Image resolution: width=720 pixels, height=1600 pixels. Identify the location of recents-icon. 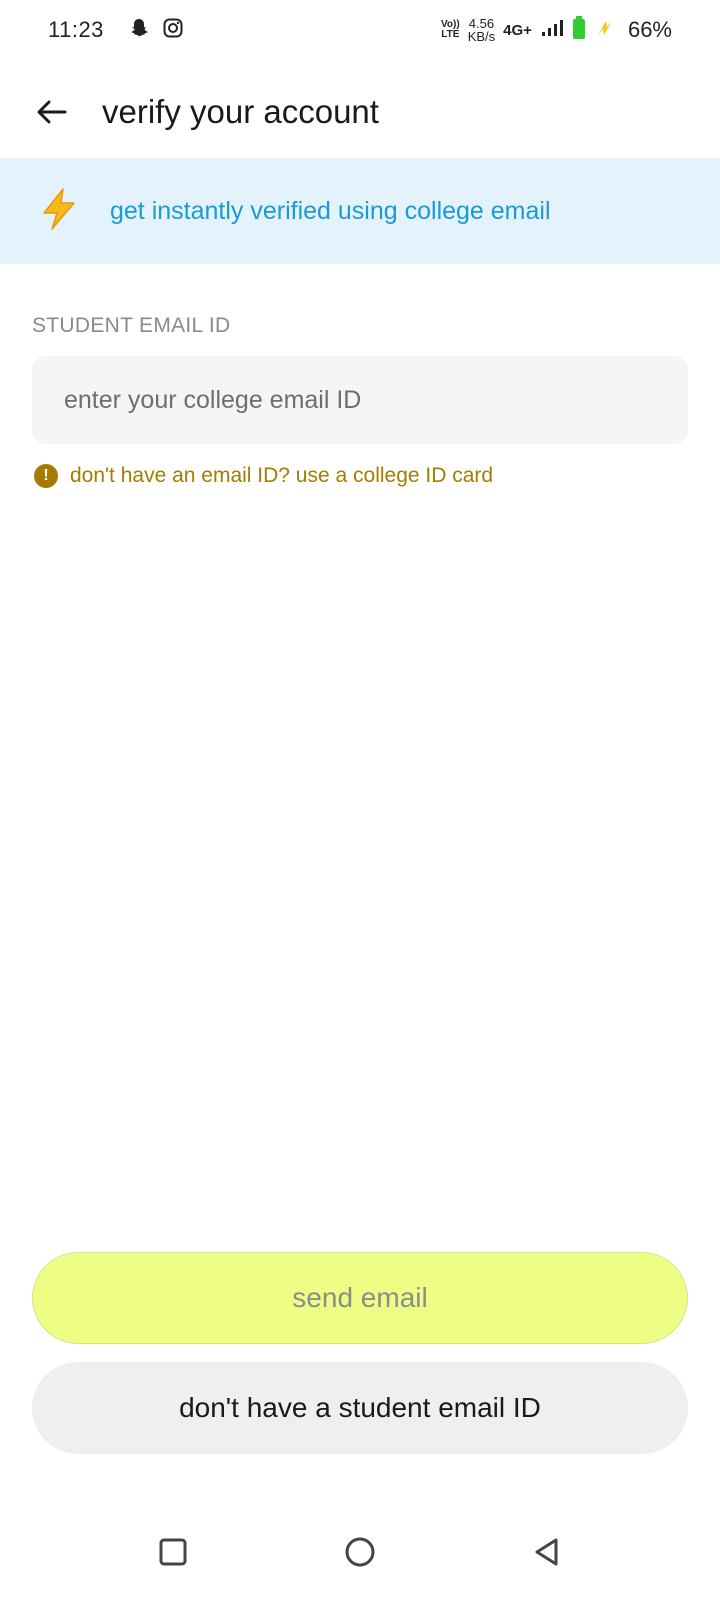
(173, 1552).